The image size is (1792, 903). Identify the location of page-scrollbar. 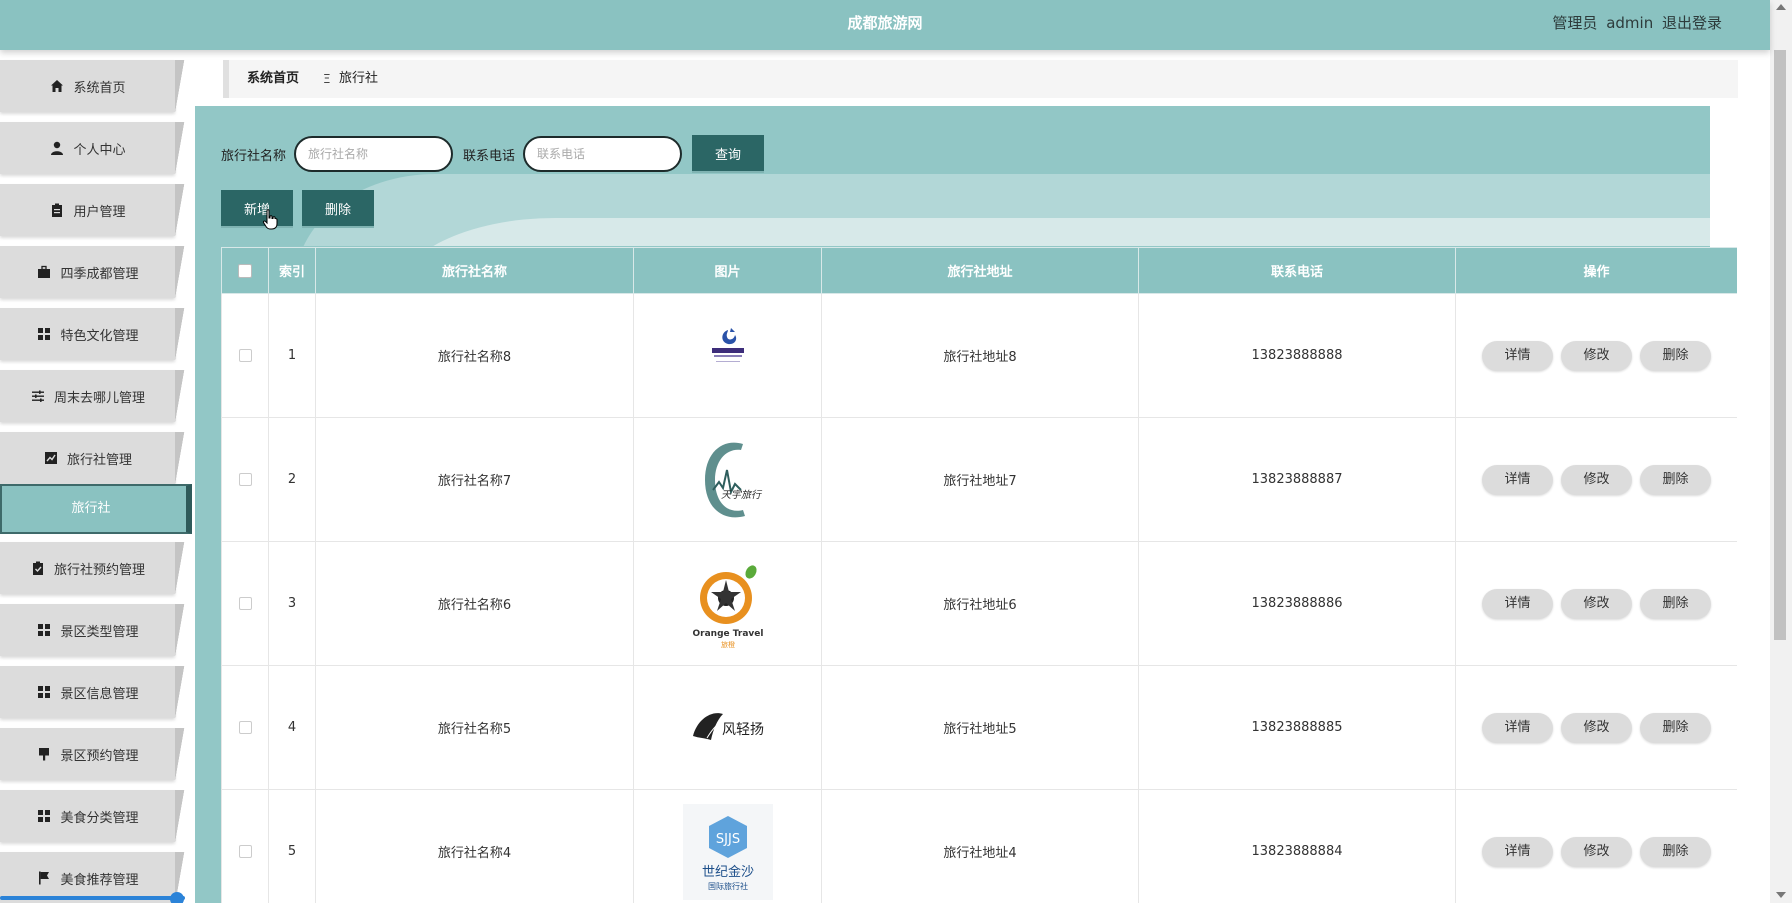
(1781, 451).